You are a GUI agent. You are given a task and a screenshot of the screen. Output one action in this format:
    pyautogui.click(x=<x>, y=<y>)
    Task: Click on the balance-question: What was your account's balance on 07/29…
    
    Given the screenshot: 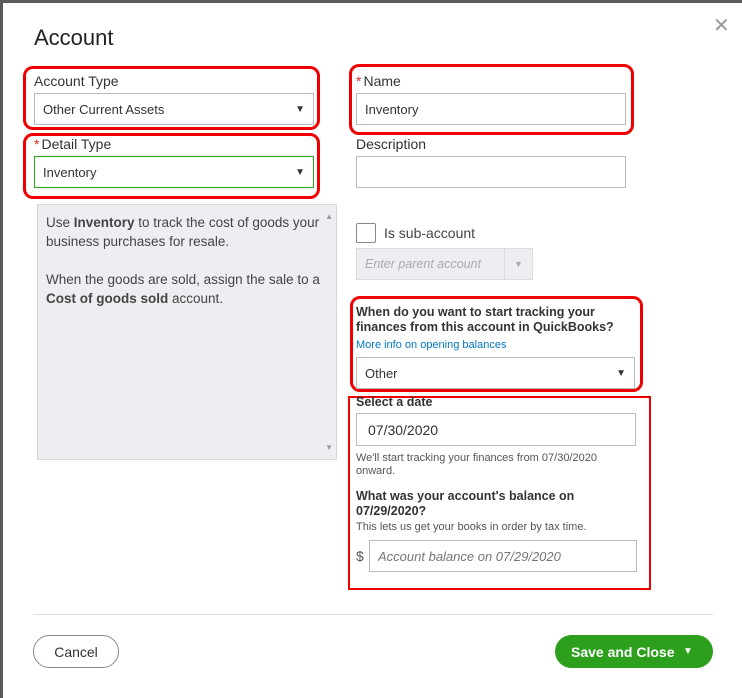 What is the action you would take?
    pyautogui.click(x=465, y=503)
    